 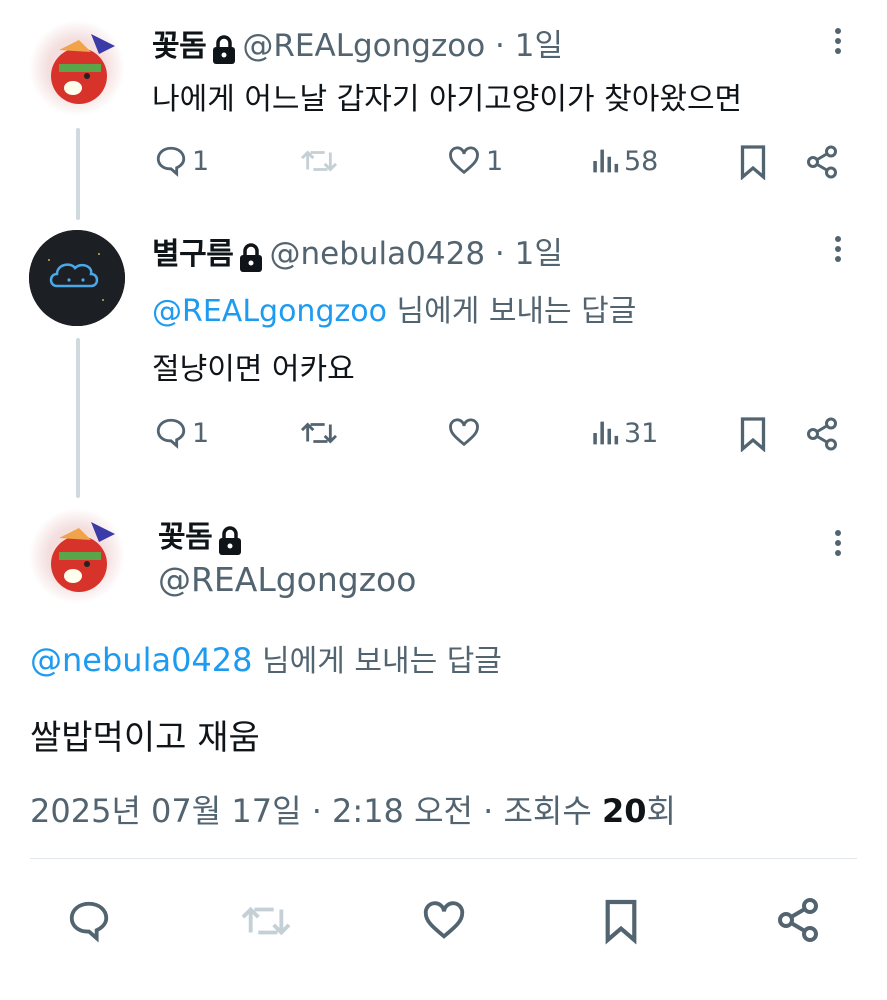 What do you see at coordinates (495, 161) in the screenshot?
I see `like-count: 1` at bounding box center [495, 161].